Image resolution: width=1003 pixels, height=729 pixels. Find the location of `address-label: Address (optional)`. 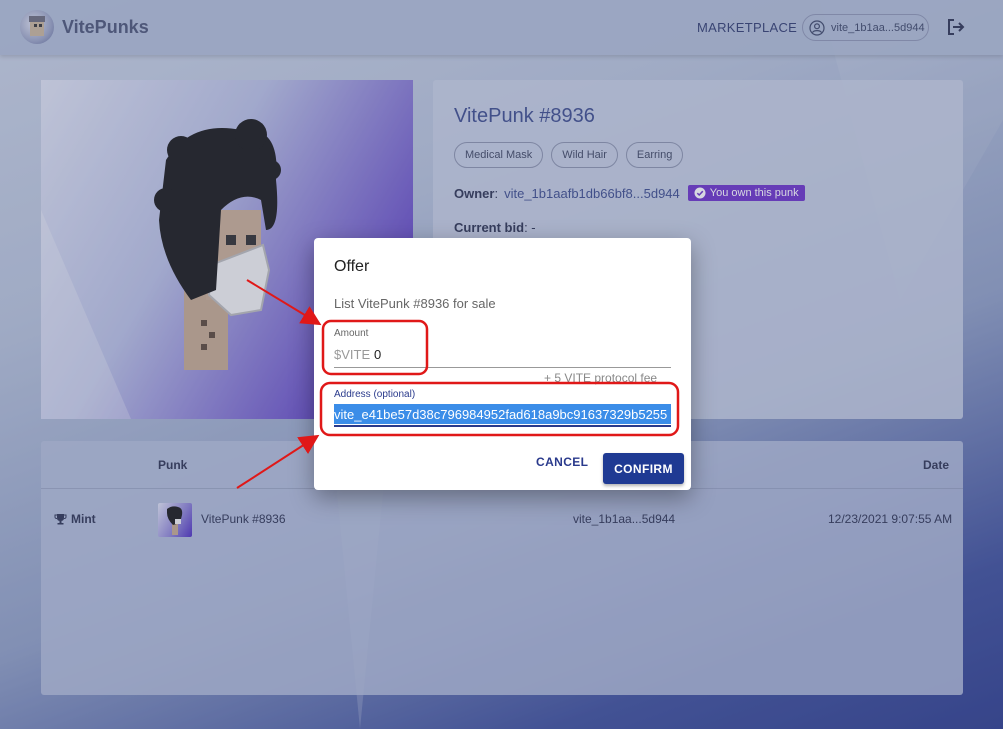

address-label: Address (optional) is located at coordinates (375, 394).